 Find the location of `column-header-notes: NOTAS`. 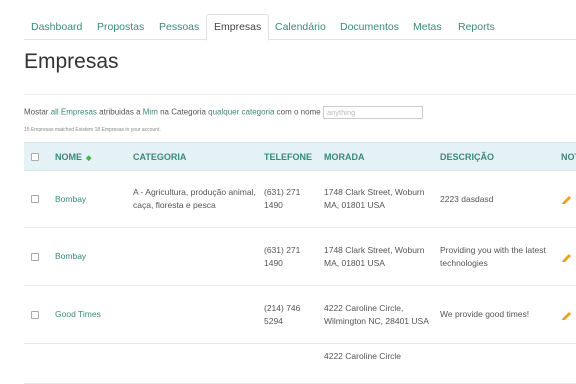

column-header-notes: NOTAS is located at coordinates (565, 156).